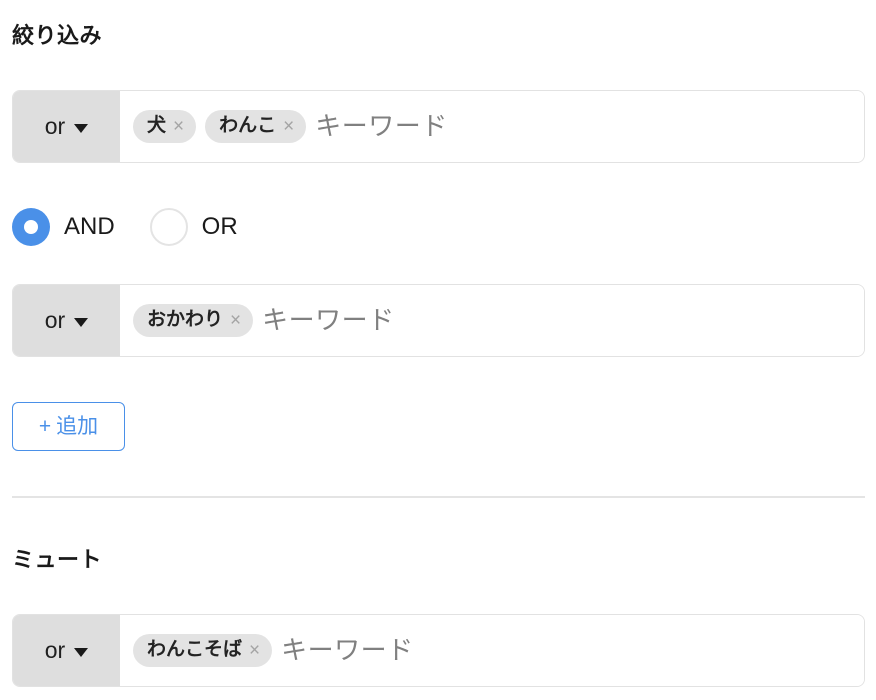  I want to click on tag-input-area-mute-1: わんこそば × キーワード, so click(492, 650).